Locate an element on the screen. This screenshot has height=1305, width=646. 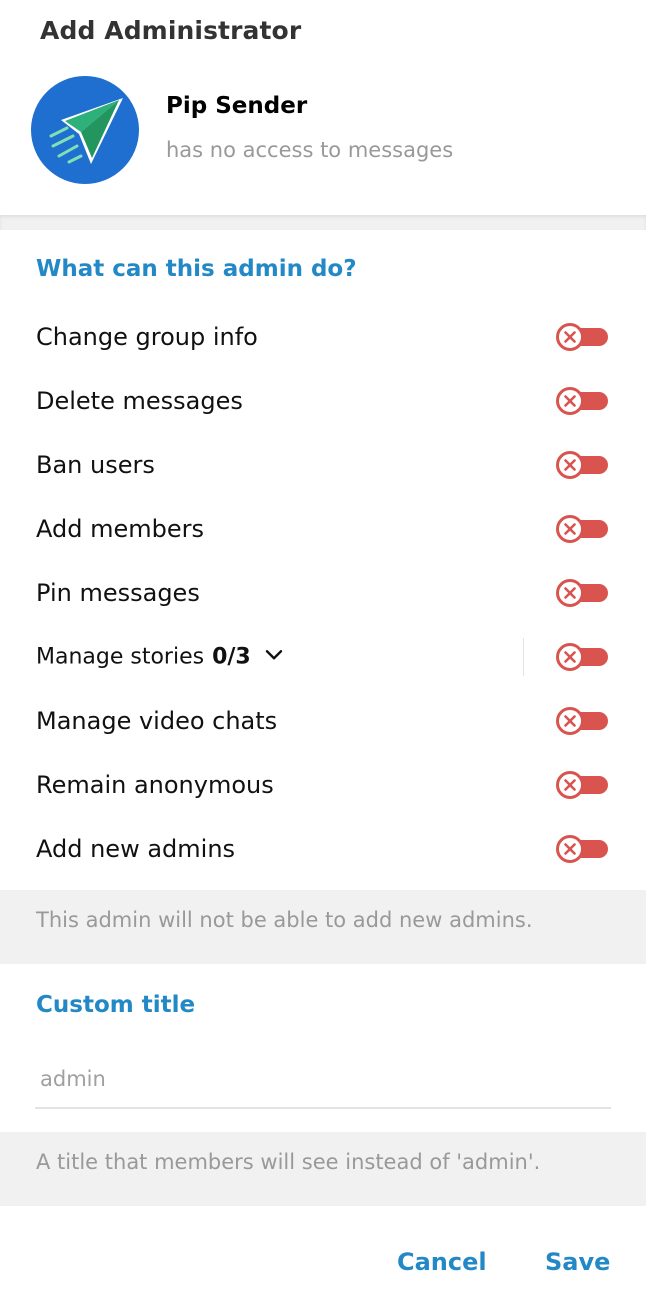
permission-label-text: Change group info is located at coordinates (147, 337).